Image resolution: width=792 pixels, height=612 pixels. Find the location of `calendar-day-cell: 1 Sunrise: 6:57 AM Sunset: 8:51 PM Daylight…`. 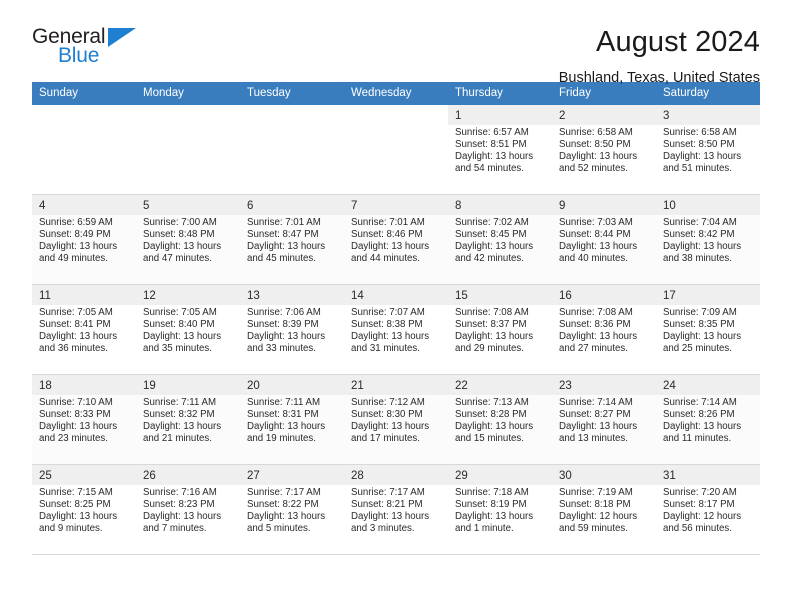

calendar-day-cell: 1 Sunrise: 6:57 AM Sunset: 8:51 PM Daylight… is located at coordinates (500, 149).